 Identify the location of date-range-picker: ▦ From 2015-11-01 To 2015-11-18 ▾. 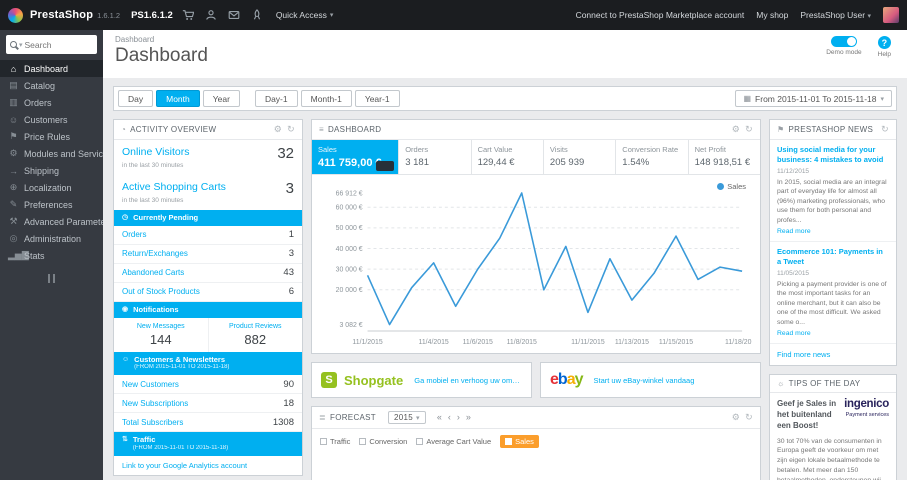
(813, 98).